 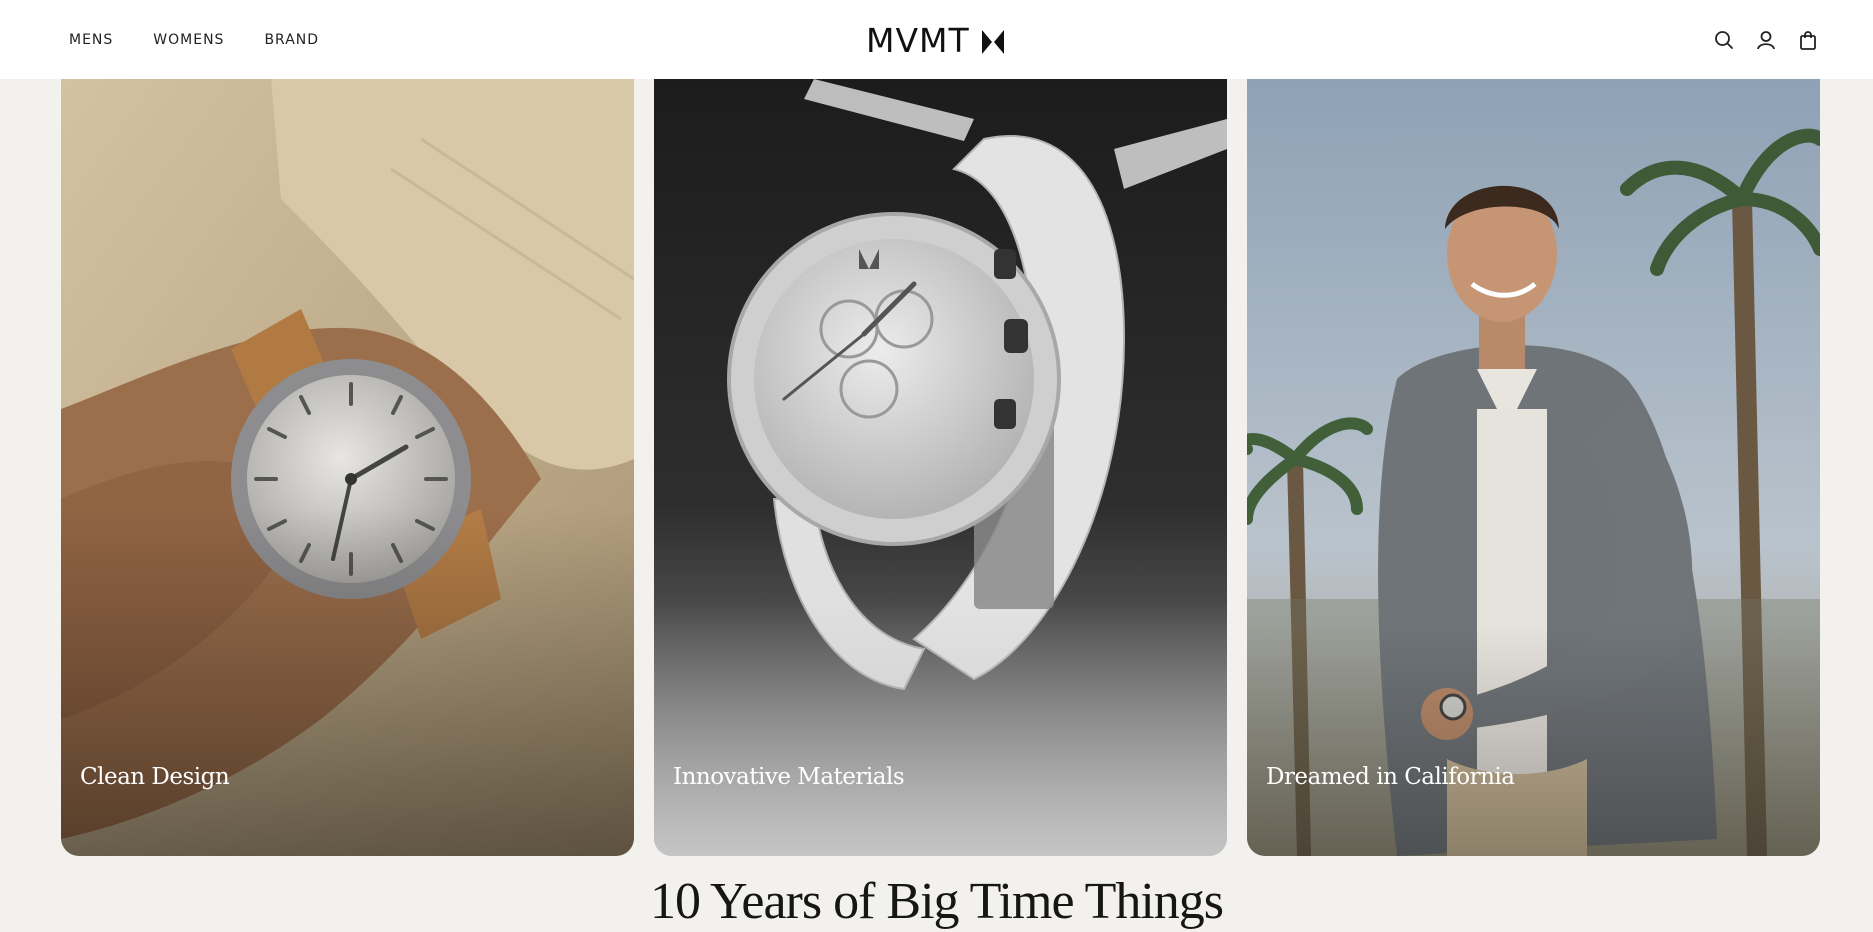 I want to click on site-header: MENS WOMENS BRAND MVMT, so click(x=936, y=39).